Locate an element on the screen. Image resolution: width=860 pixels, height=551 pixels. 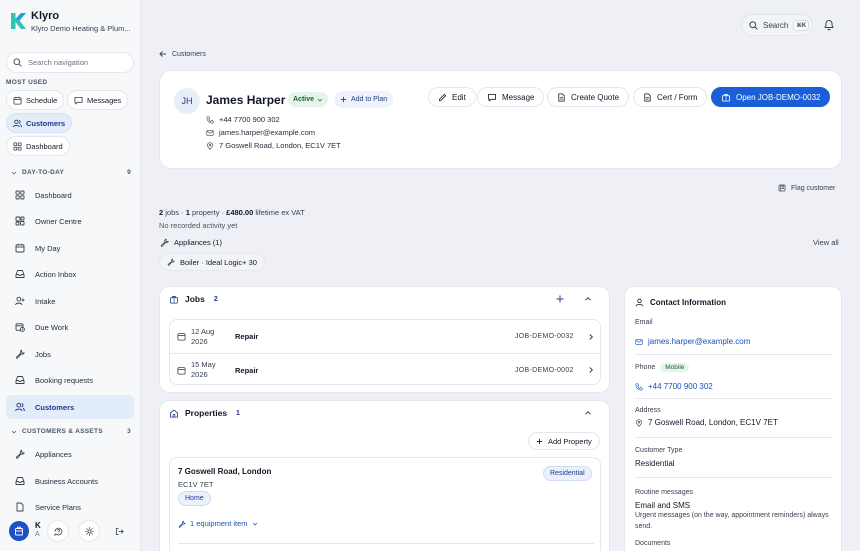
jobs-title: Jobs is located at coordinates (195, 299).